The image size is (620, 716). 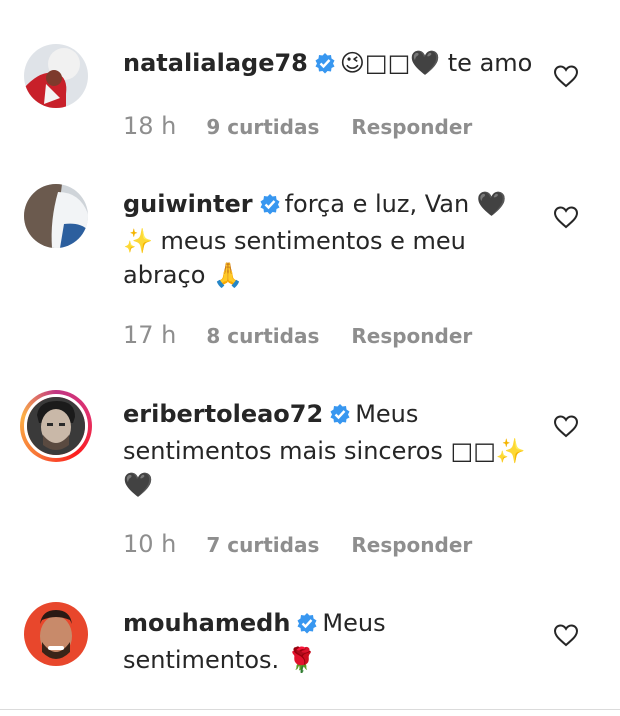 I want to click on avatar-story-ring, so click(x=56, y=426).